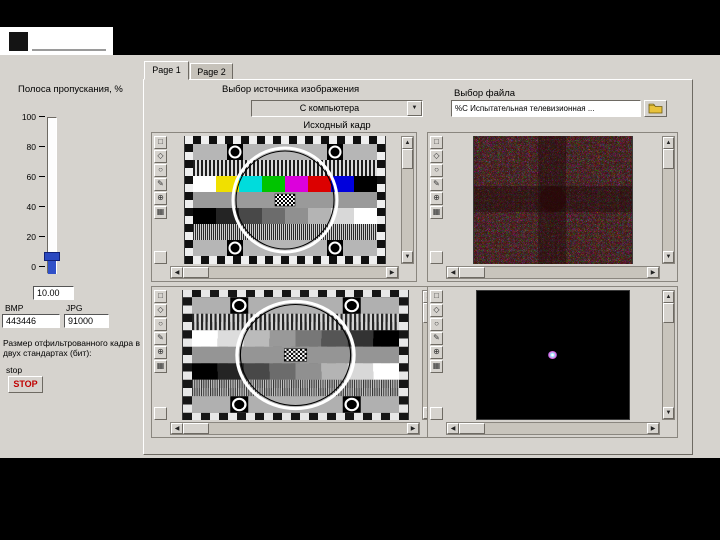  I want to click on filtered-image-area, so click(295, 355).